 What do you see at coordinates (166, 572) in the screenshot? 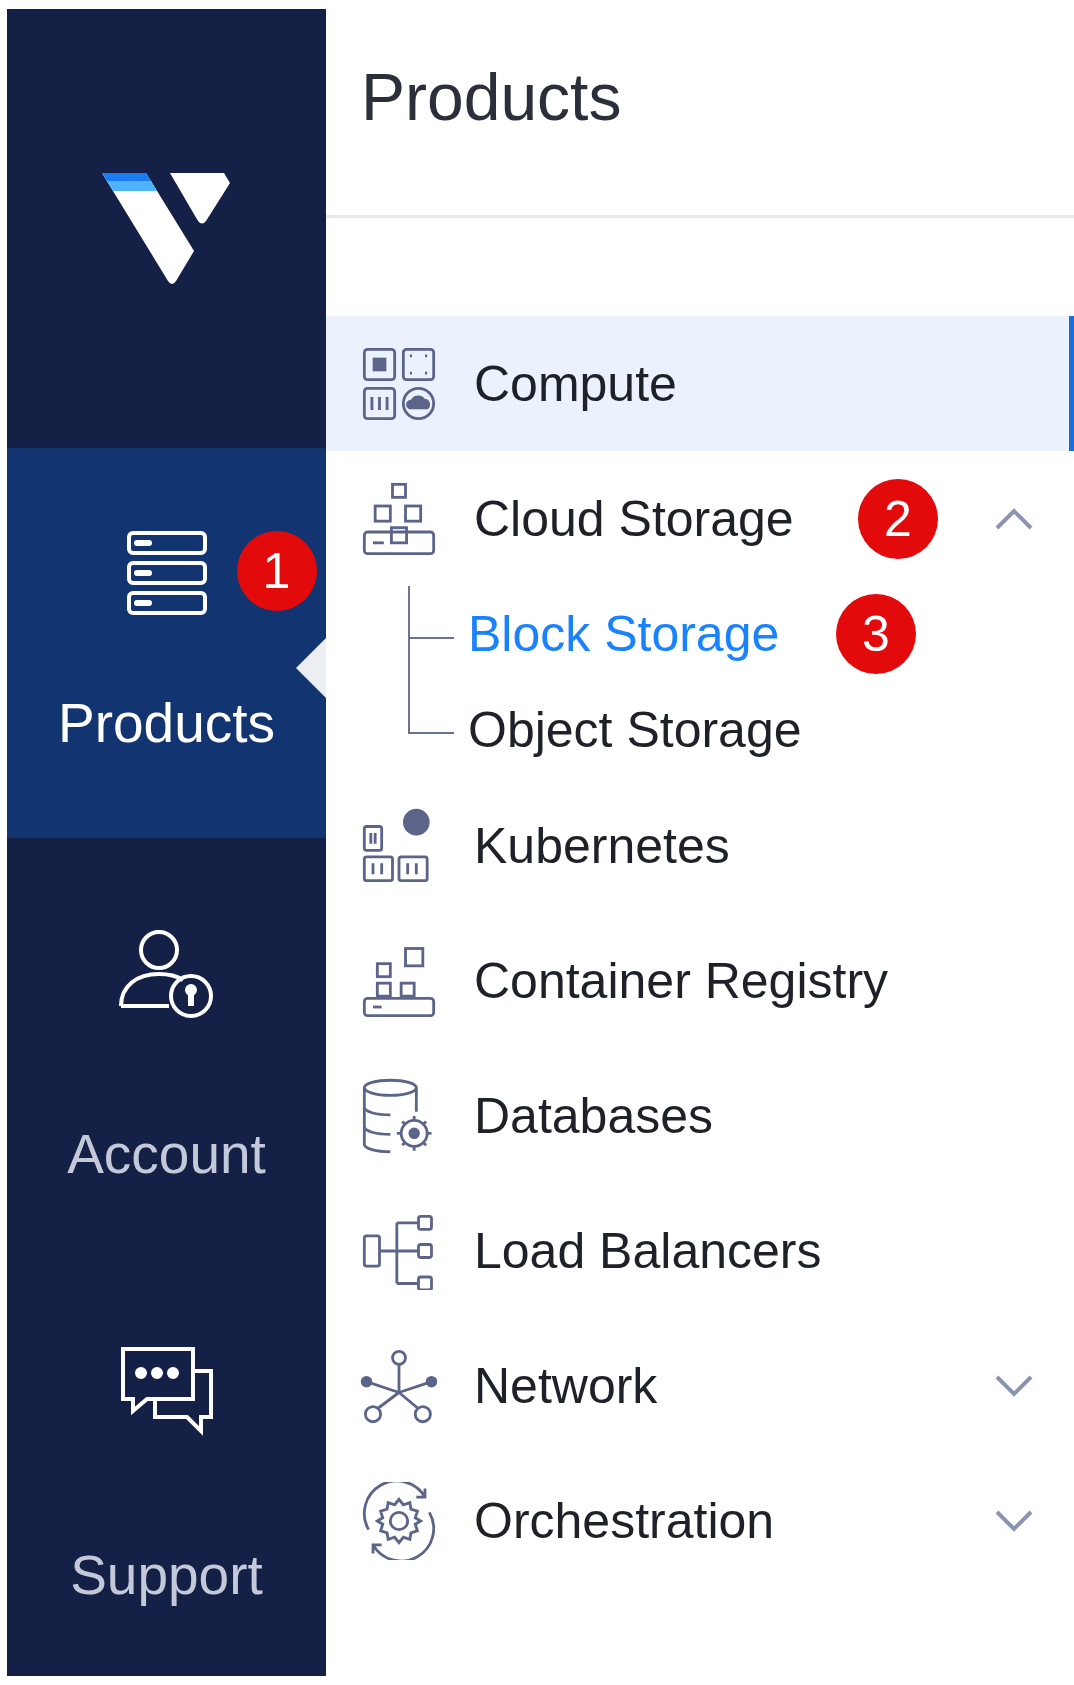
I see `server-stack-icon` at bounding box center [166, 572].